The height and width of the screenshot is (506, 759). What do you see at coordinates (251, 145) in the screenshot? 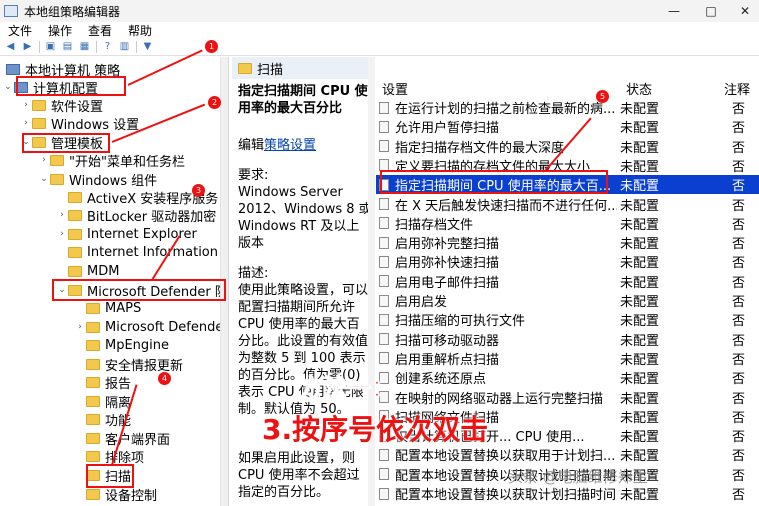
I see `edit-prefix: 编辑` at bounding box center [251, 145].